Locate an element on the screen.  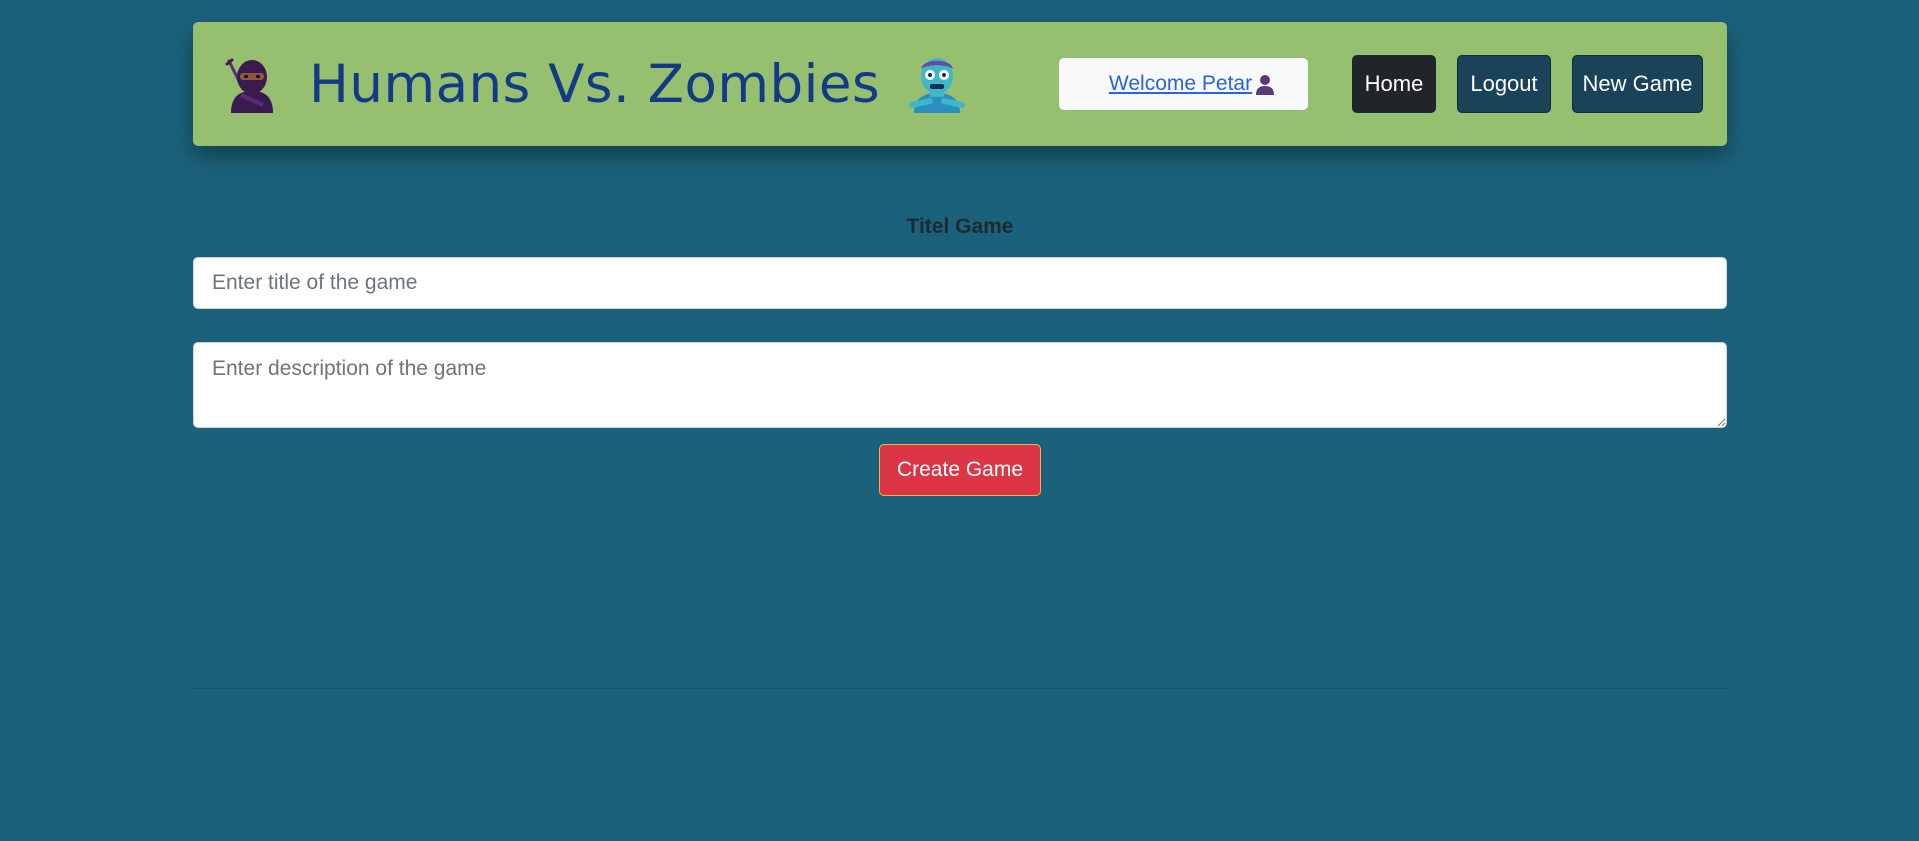
welcome-text: Welcome Petar is located at coordinates (1180, 83).